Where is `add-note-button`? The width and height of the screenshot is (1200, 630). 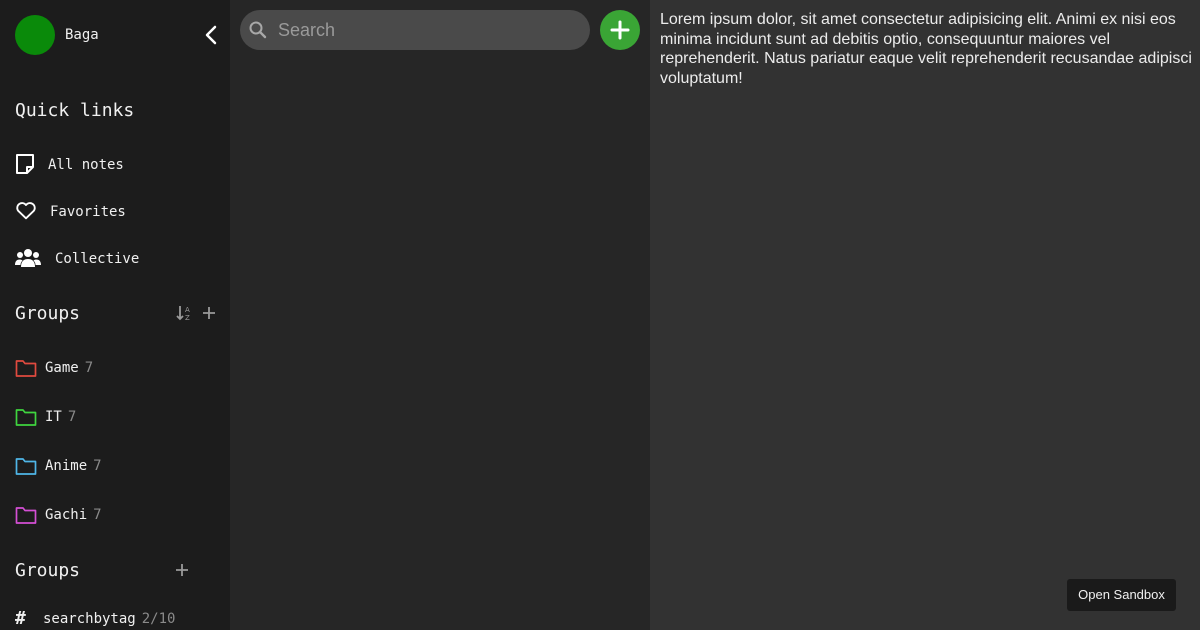
add-note-button is located at coordinates (620, 30).